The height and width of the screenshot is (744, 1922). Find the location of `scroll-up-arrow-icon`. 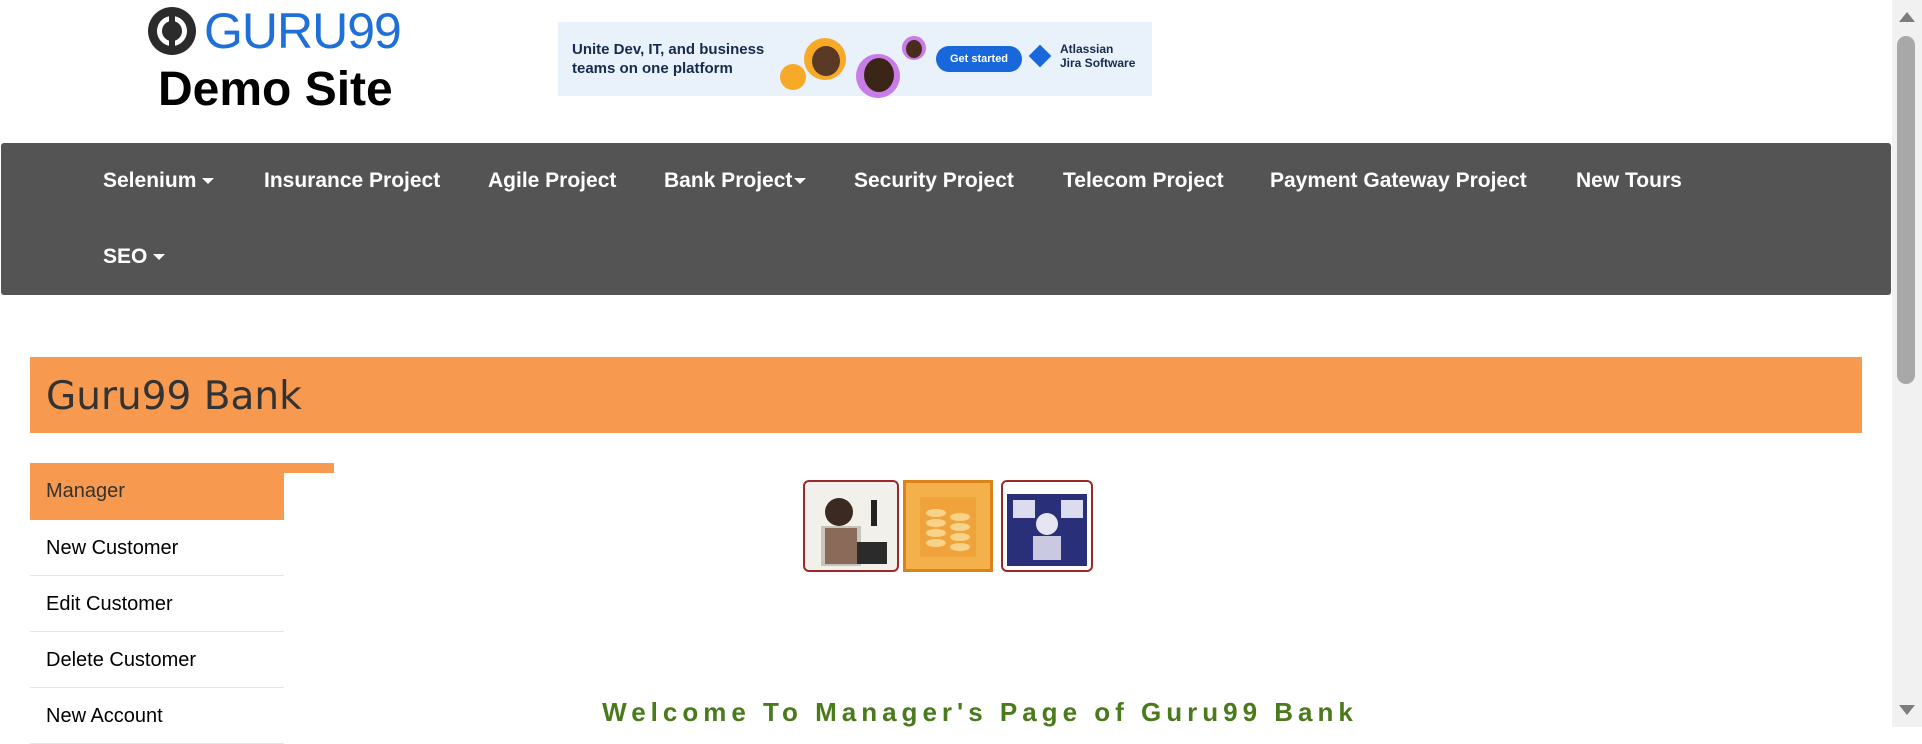

scroll-up-arrow-icon is located at coordinates (1907, 17).